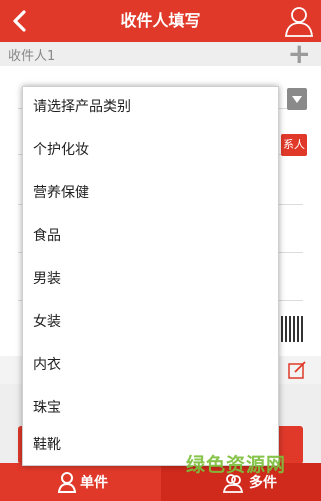  I want to click on plus-icon: +, so click(299, 54).